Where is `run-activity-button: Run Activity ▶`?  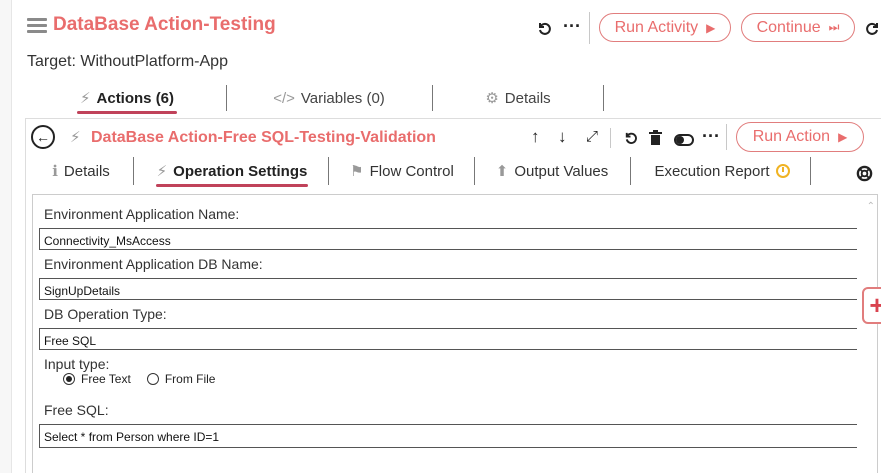
run-activity-button: Run Activity ▶ is located at coordinates (665, 27).